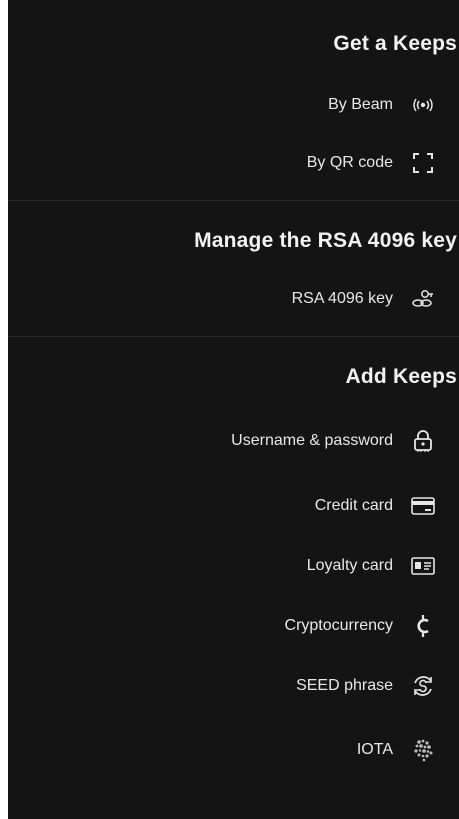 Image resolution: width=459 pixels, height=819 pixels. I want to click on get-keeps-title: Get a Keeps, so click(395, 43).